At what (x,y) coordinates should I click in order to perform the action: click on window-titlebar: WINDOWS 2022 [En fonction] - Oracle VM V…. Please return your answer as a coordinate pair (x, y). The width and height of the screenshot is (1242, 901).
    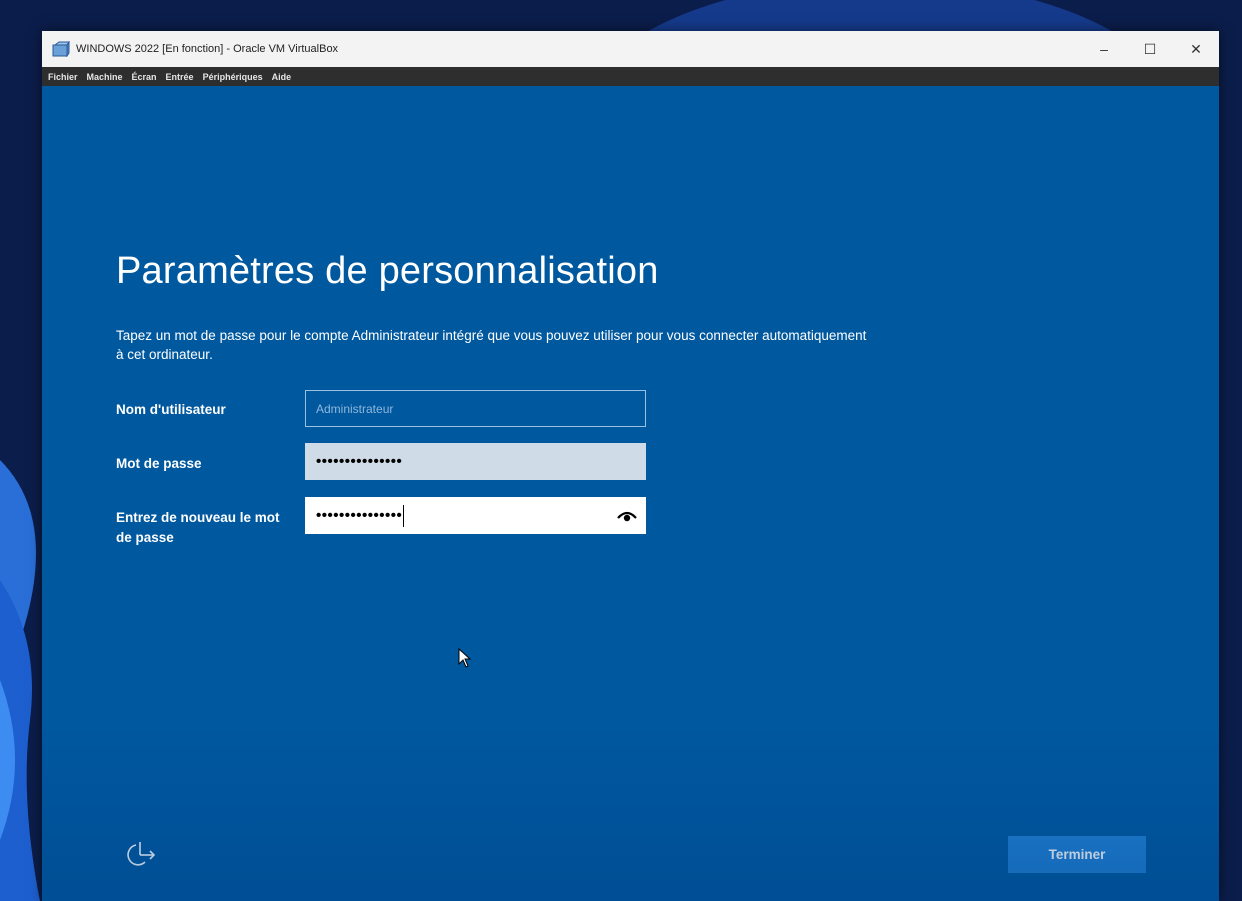
    Looking at the image, I should click on (630, 49).